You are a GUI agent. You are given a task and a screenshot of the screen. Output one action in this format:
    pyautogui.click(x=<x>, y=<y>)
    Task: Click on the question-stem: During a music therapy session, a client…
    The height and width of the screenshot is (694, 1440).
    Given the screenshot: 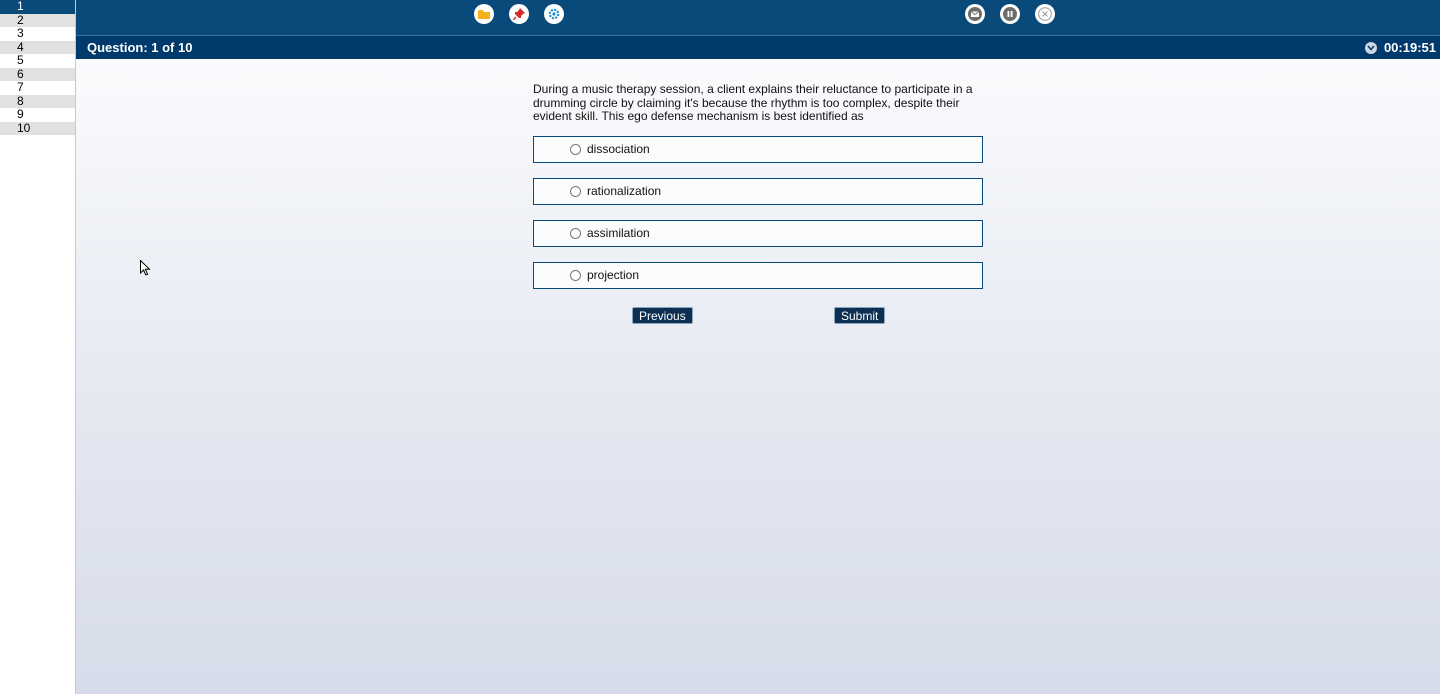 What is the action you would take?
    pyautogui.click(x=753, y=102)
    